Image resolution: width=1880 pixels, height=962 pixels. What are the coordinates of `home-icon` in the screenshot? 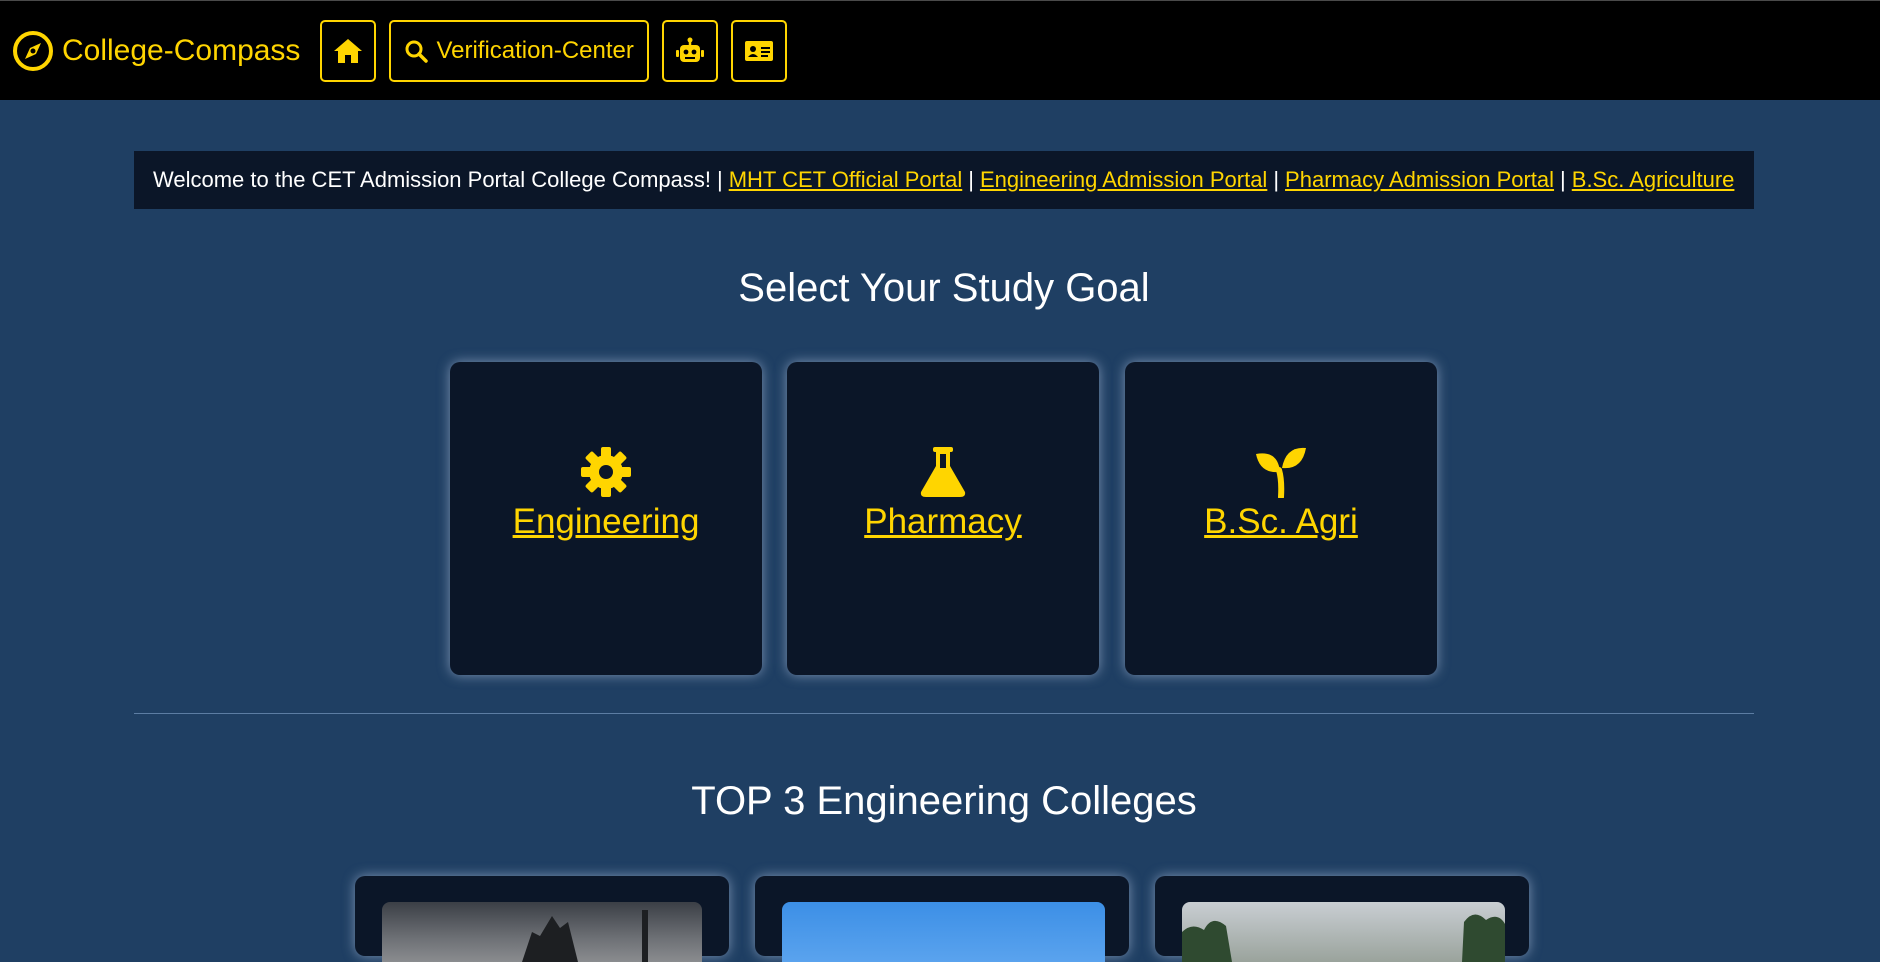 It's located at (348, 50).